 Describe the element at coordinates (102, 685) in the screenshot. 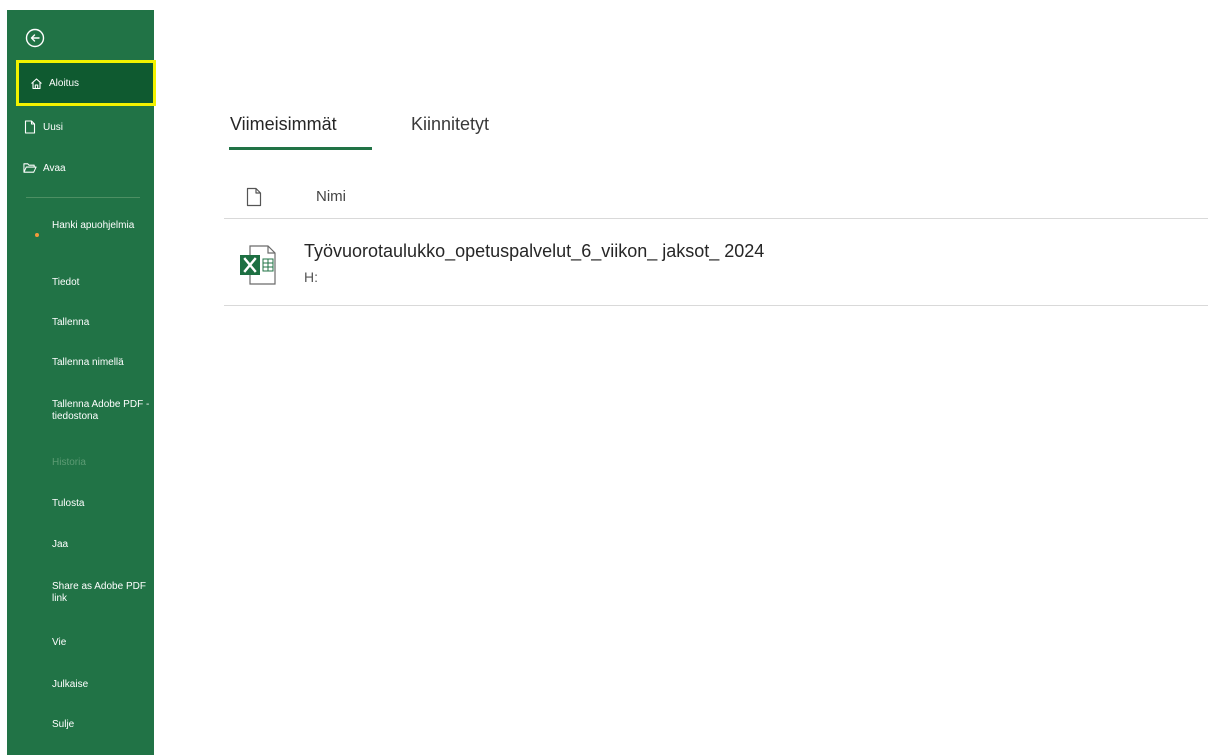

I see `sidebar-item-julkaise: Julkaise` at that location.